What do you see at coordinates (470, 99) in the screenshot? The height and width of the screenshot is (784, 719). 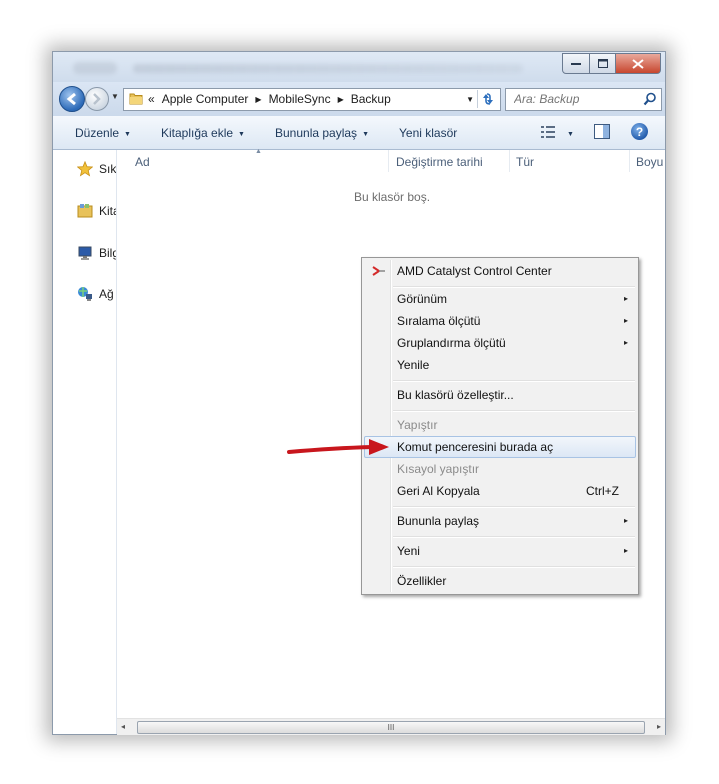 I see `address-dropdown-icon: ▼` at bounding box center [470, 99].